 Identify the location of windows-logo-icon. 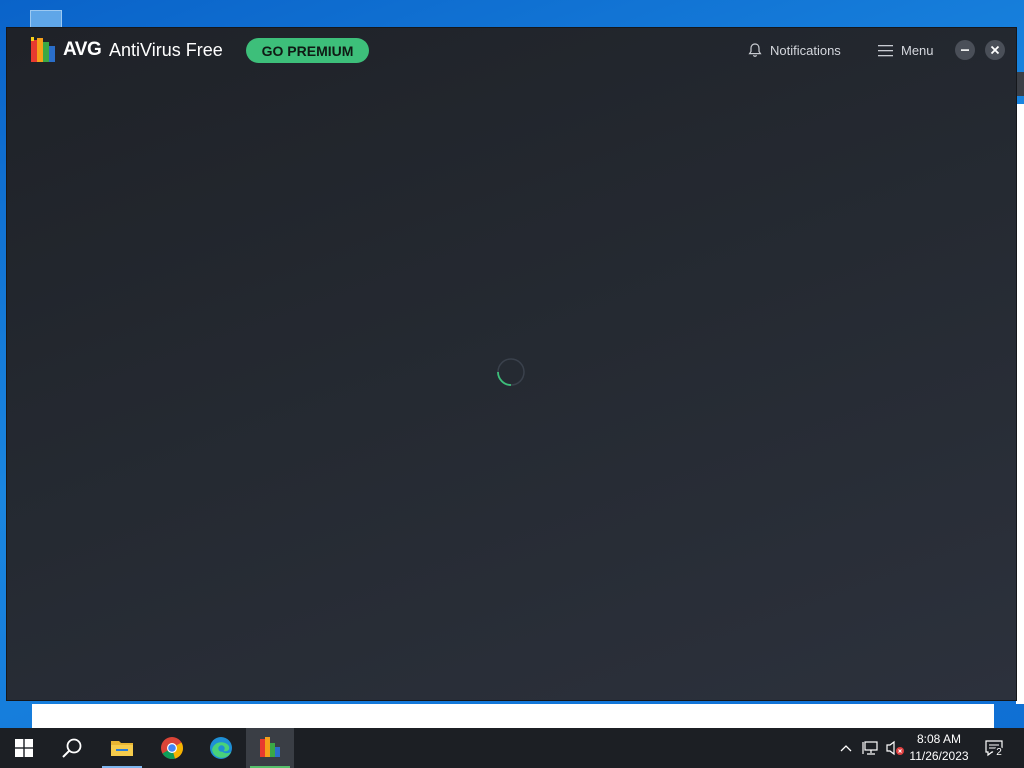
(24, 748).